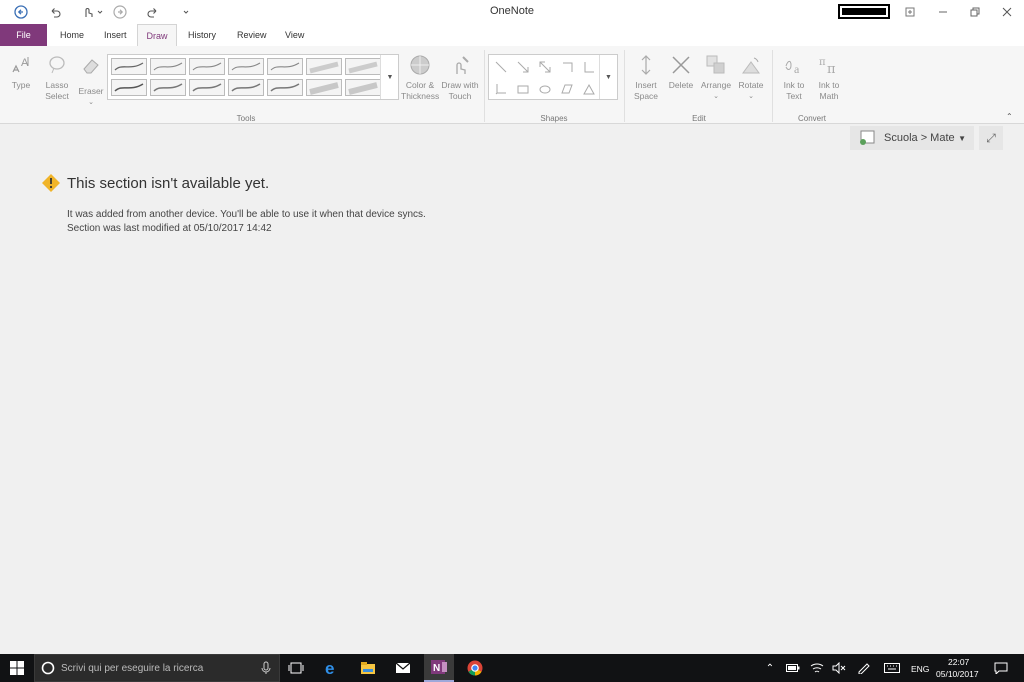 The image size is (1024, 682). I want to click on ink-to-text-icon: a, so click(794, 65).